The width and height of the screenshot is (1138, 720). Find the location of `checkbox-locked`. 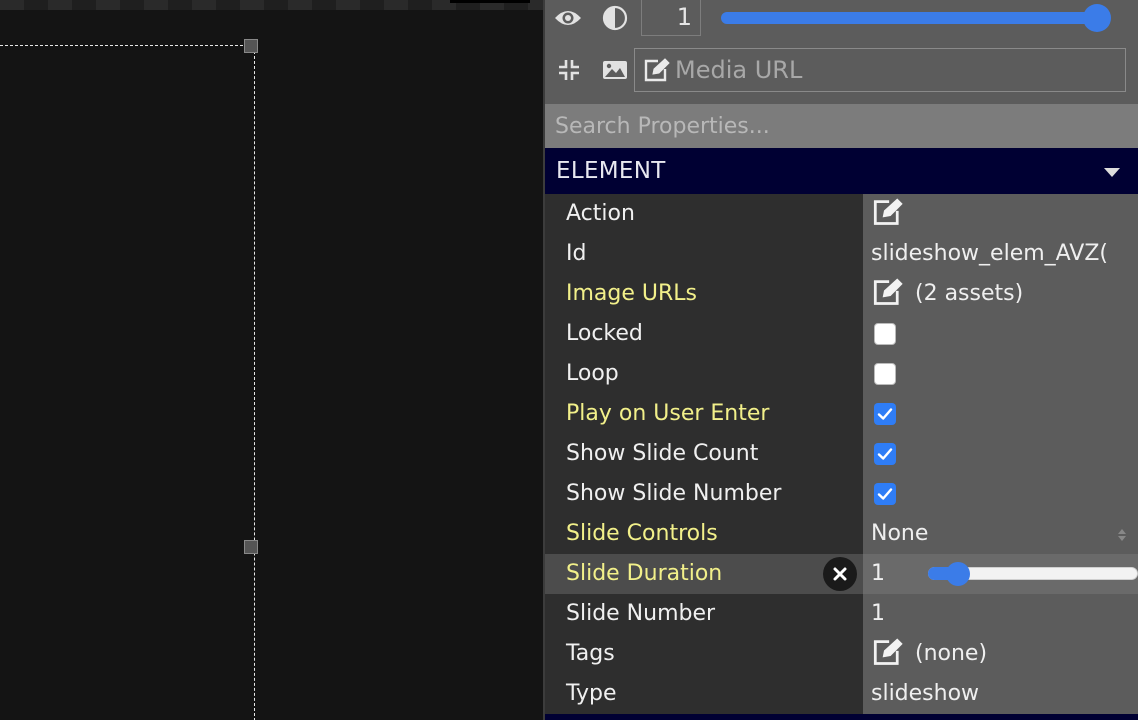

checkbox-locked is located at coordinates (885, 334).